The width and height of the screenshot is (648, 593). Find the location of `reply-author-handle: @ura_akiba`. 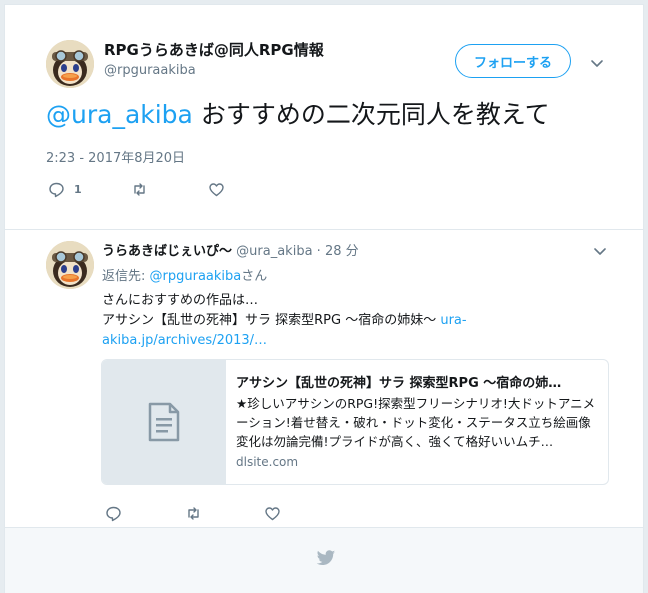

reply-author-handle: @ura_akiba is located at coordinates (274, 251).